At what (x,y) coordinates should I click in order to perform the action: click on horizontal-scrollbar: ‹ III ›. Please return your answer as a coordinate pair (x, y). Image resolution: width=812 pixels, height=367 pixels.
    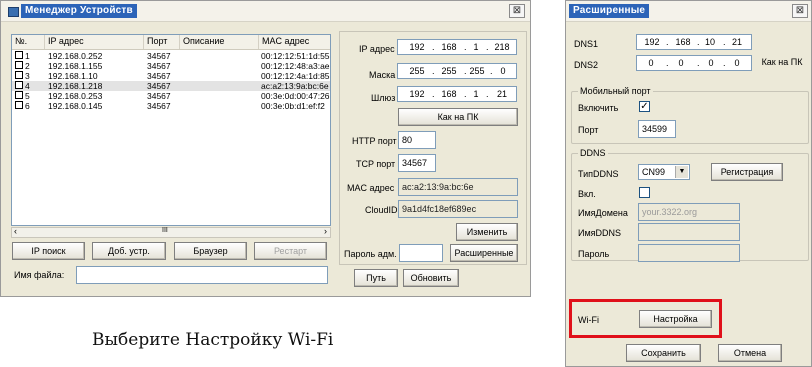
    Looking at the image, I should click on (171, 232).